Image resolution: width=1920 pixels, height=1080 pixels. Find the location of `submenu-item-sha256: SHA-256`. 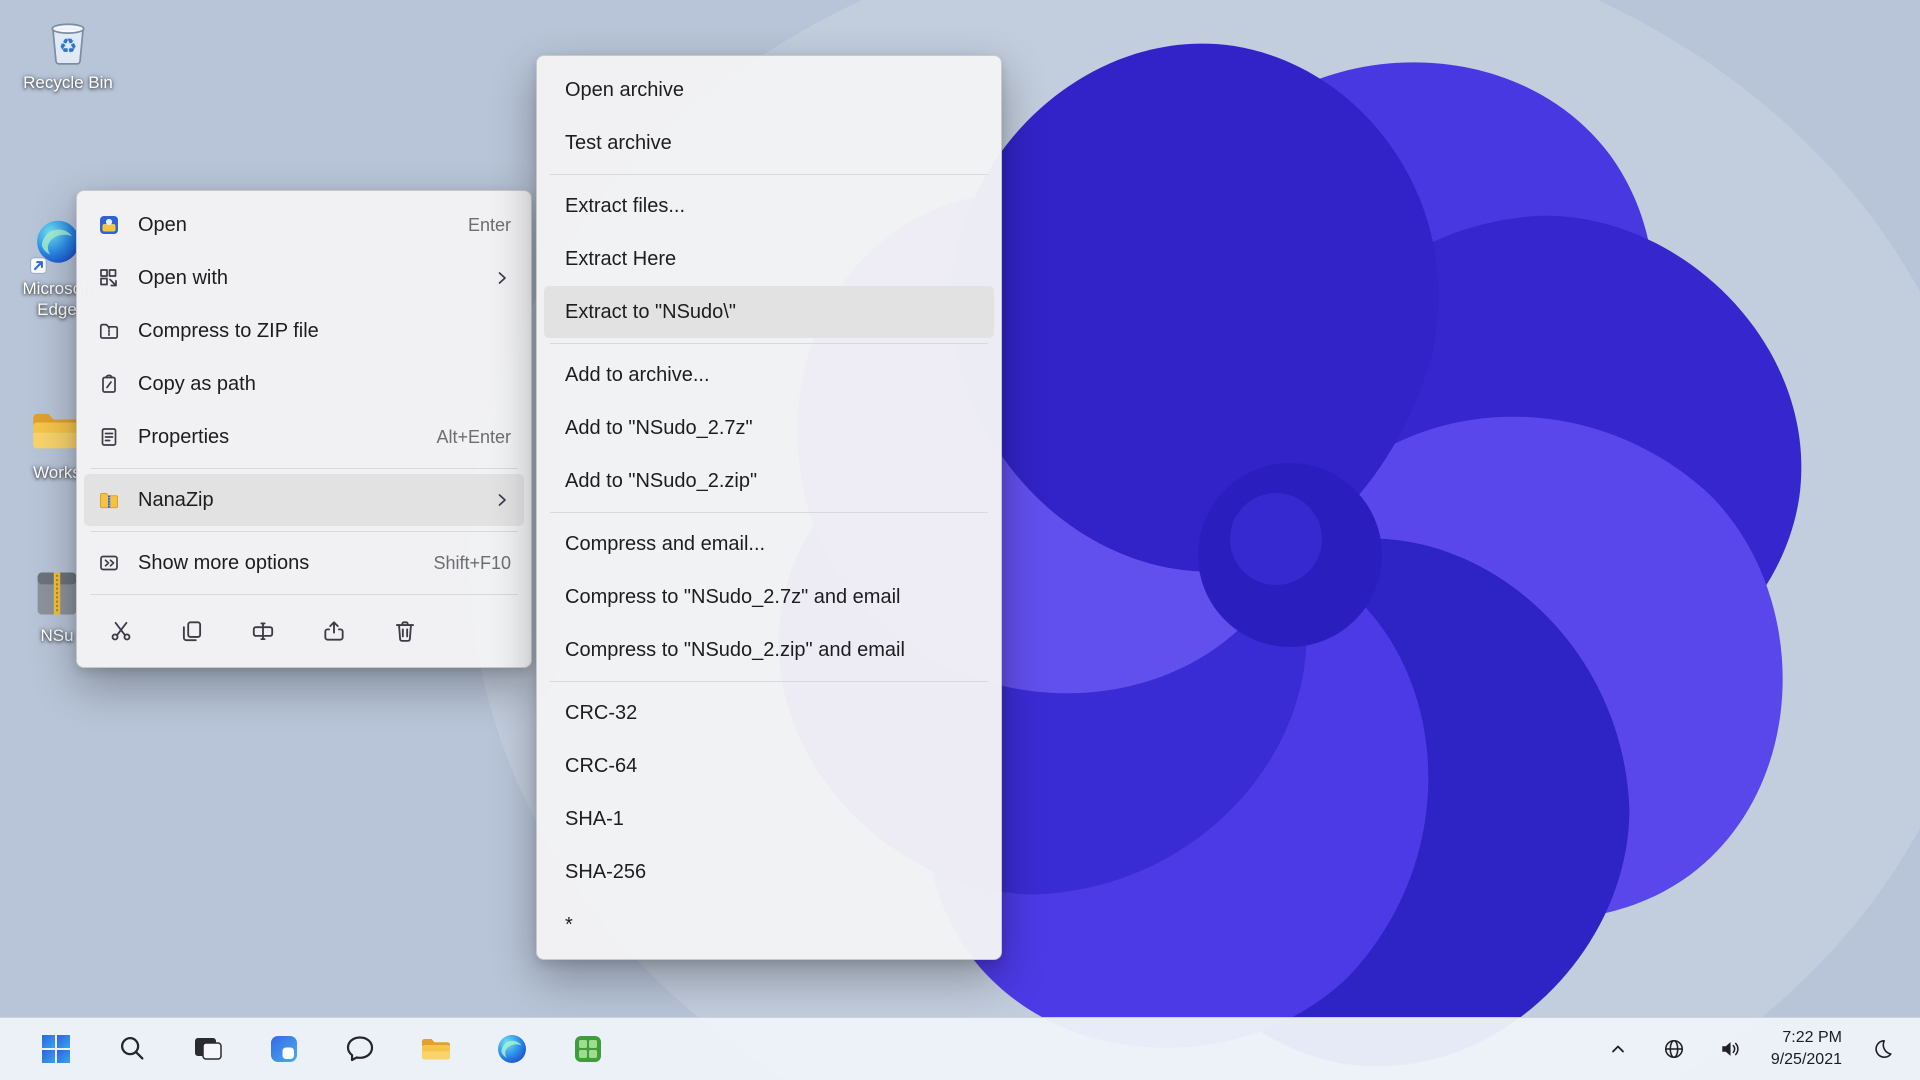

submenu-item-sha256: SHA-256 is located at coordinates (769, 872).